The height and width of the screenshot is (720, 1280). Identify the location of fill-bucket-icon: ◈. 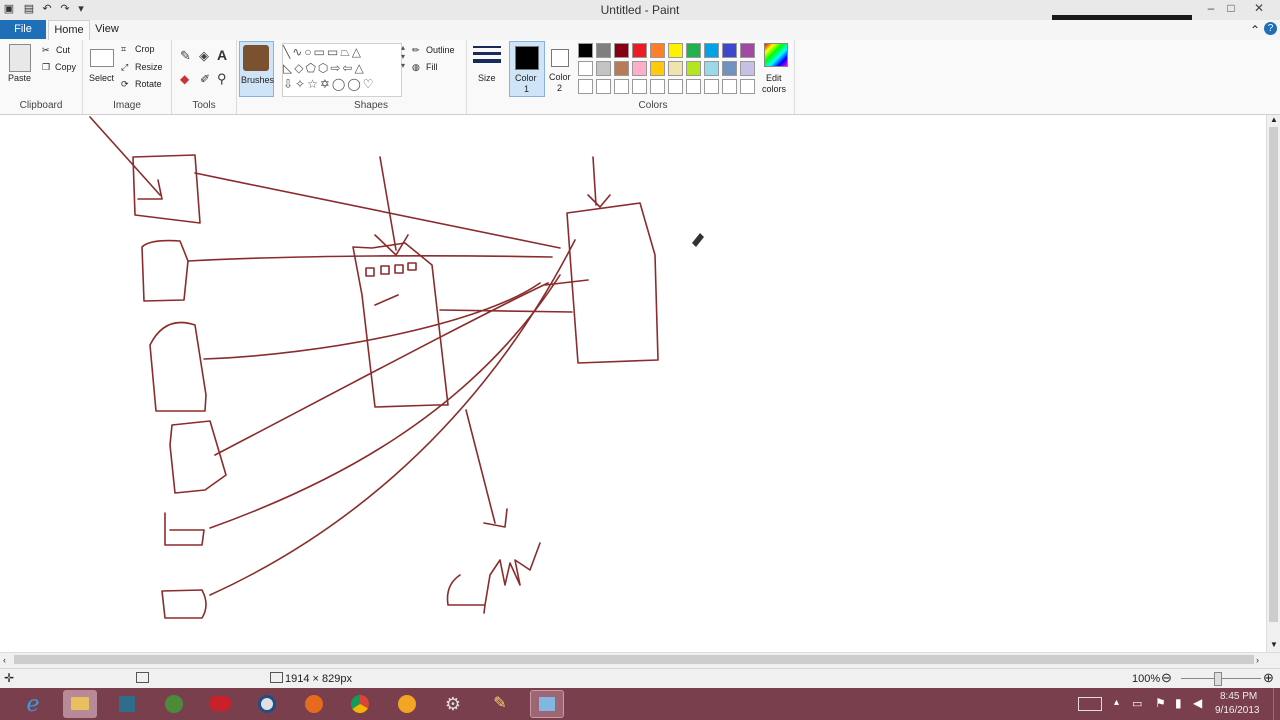
(204, 56).